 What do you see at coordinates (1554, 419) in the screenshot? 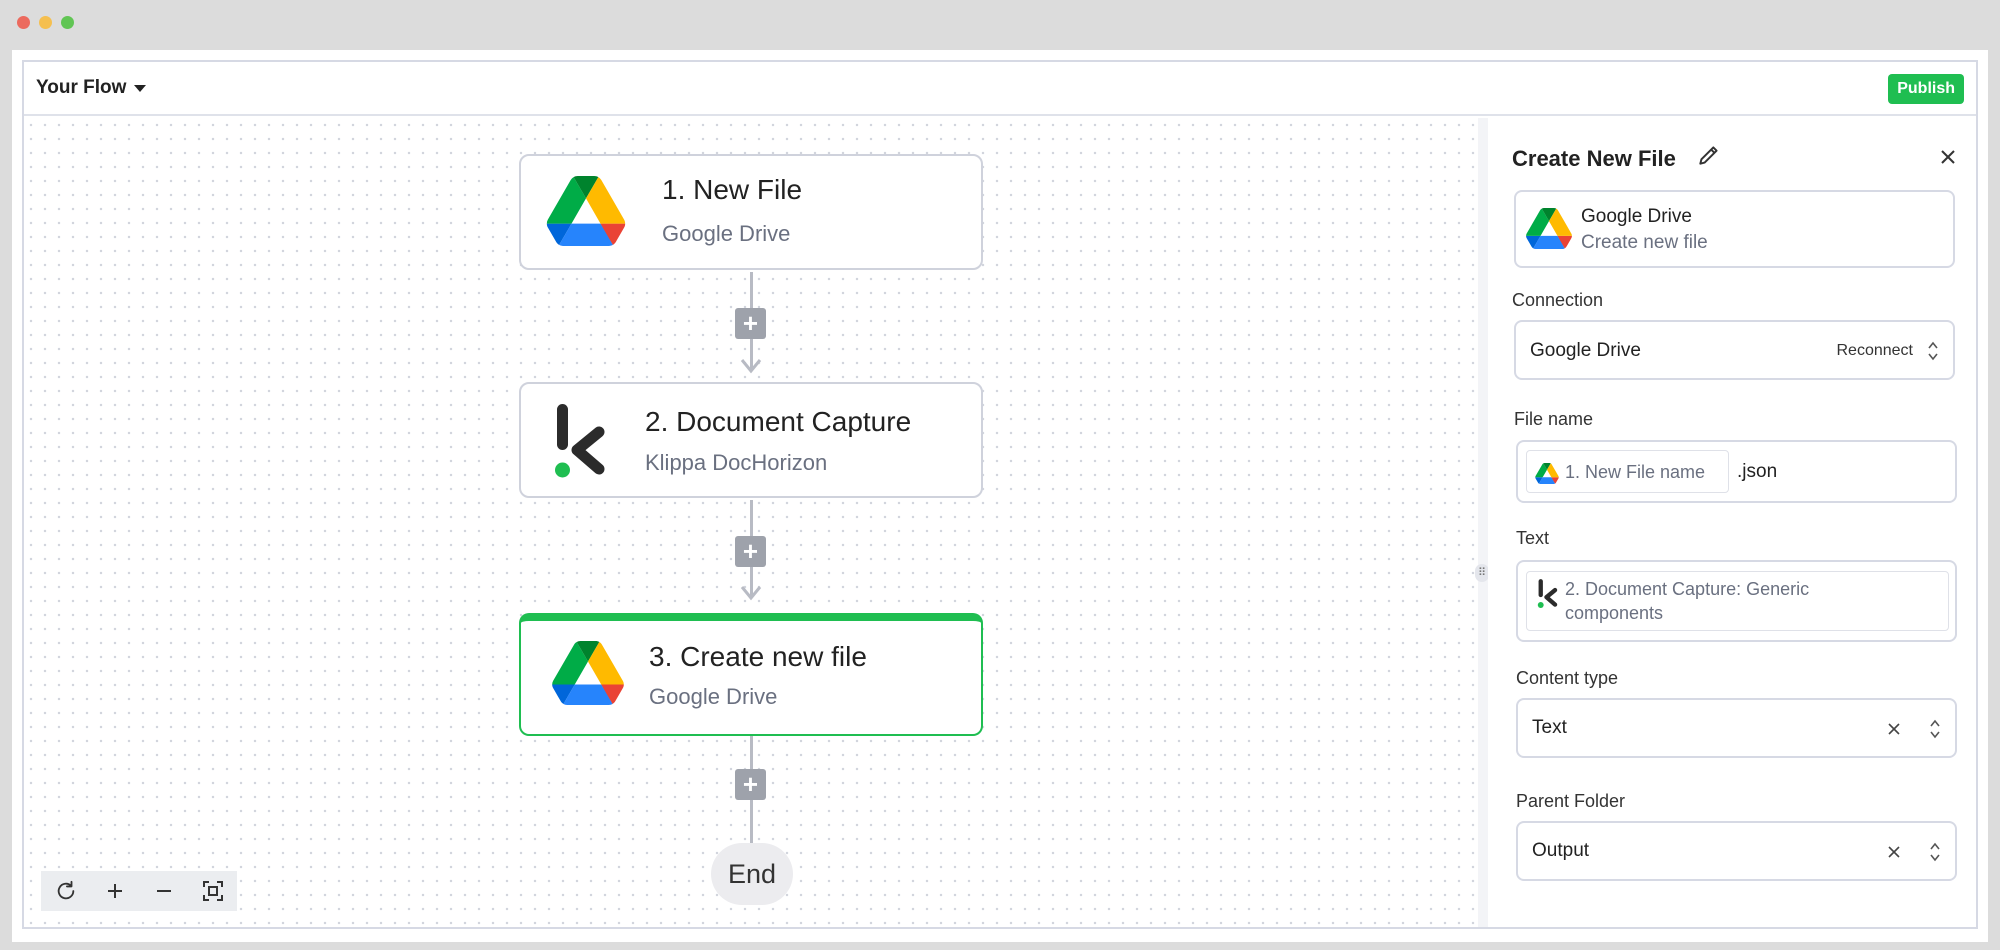
I see `file-name-label: File name` at bounding box center [1554, 419].